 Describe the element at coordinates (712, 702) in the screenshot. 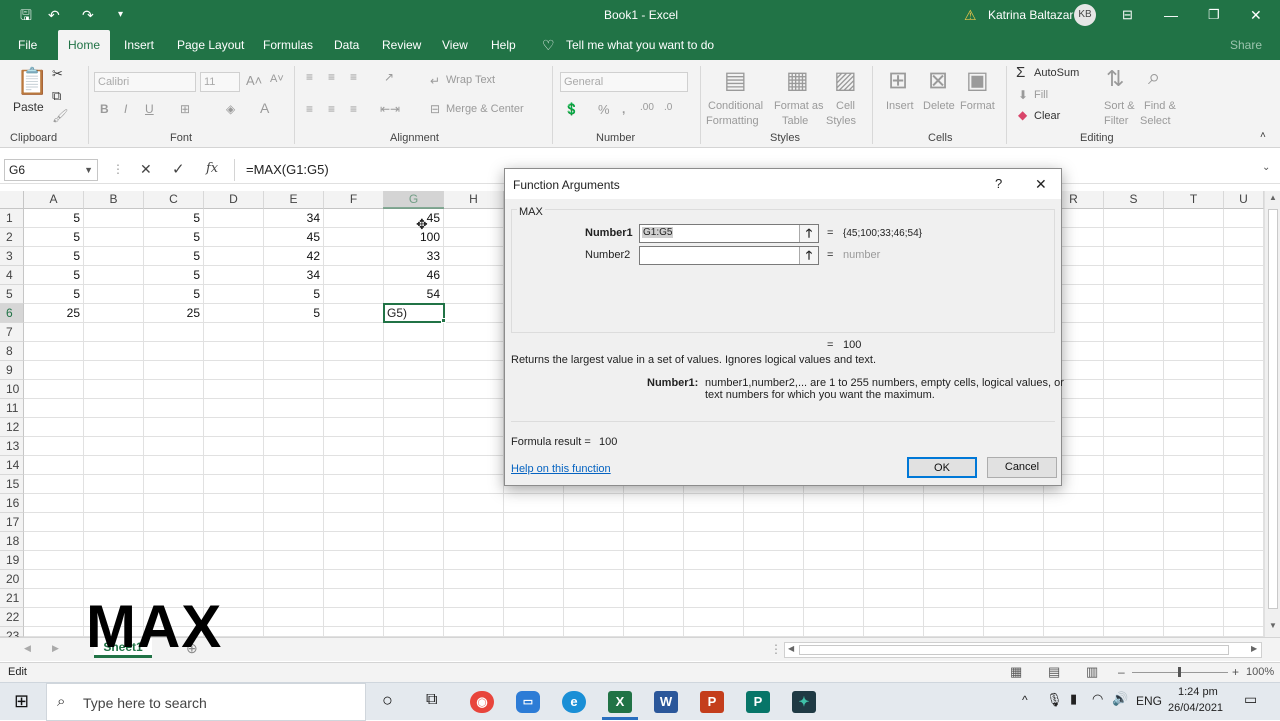

I see `powerpoint-icon: P` at that location.